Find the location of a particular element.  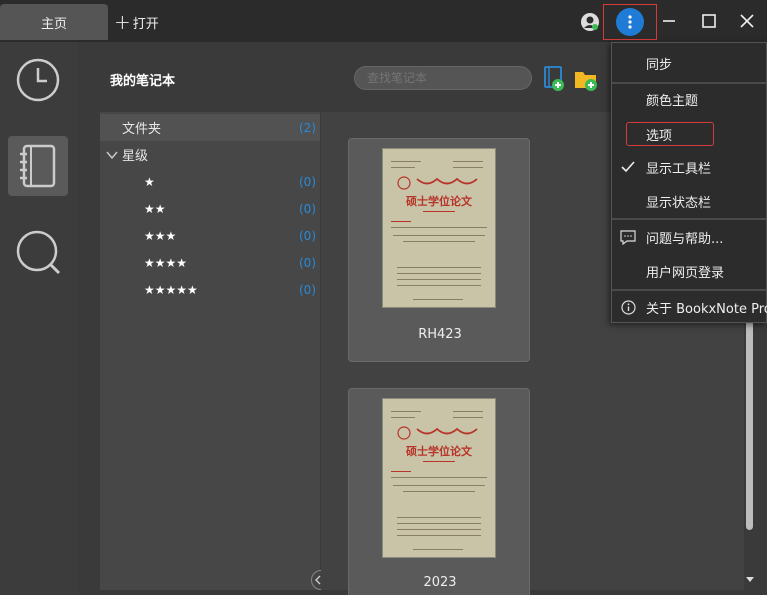

open-button-label: 打开 is located at coordinates (145, 24).